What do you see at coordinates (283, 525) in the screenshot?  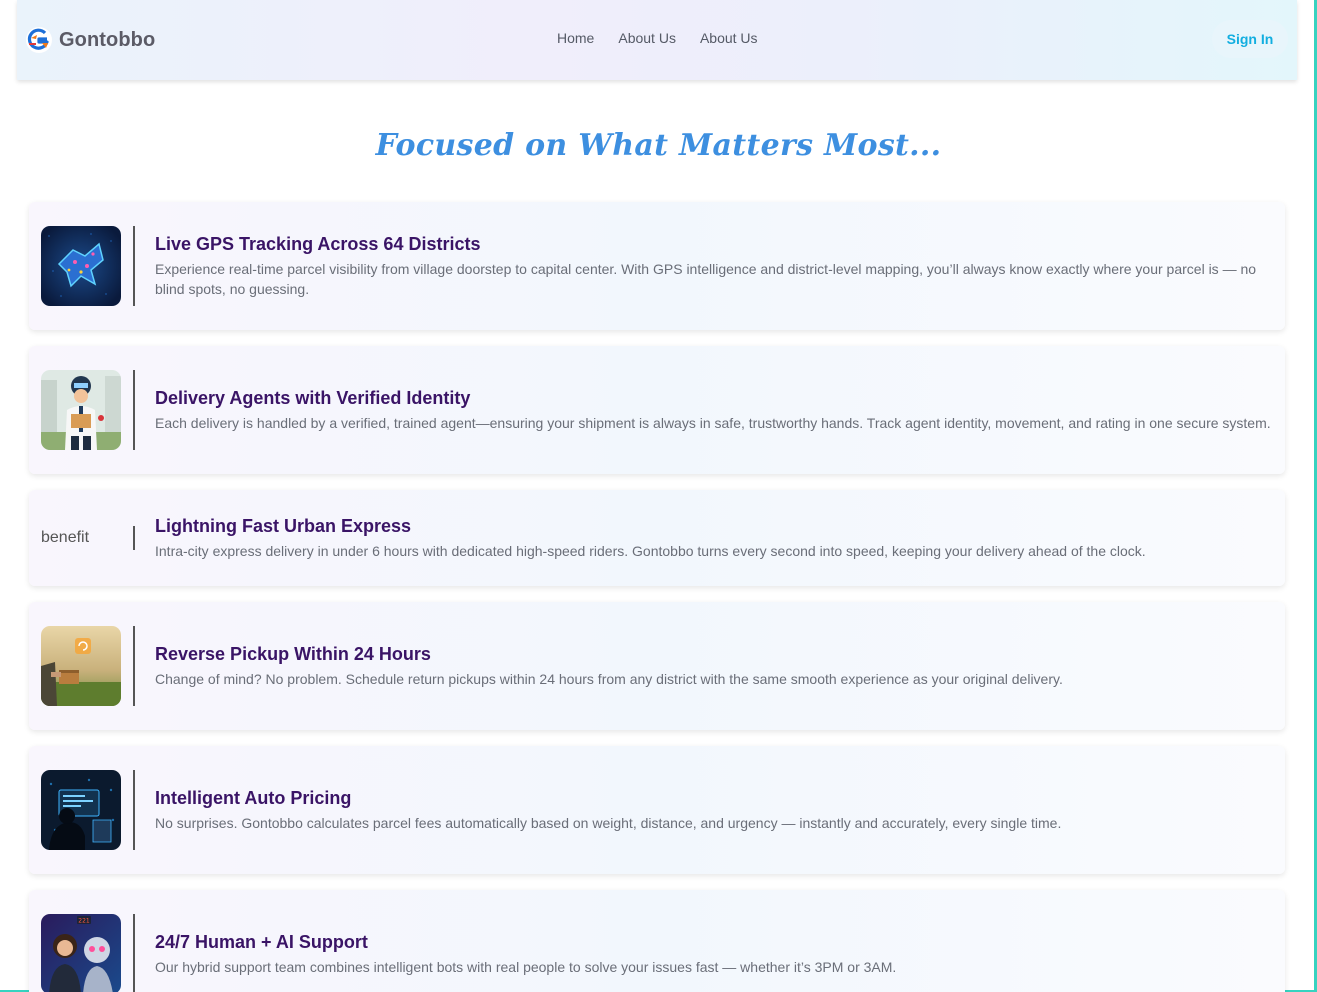 I see `feature-title: Lightning Fast Urban Express` at bounding box center [283, 525].